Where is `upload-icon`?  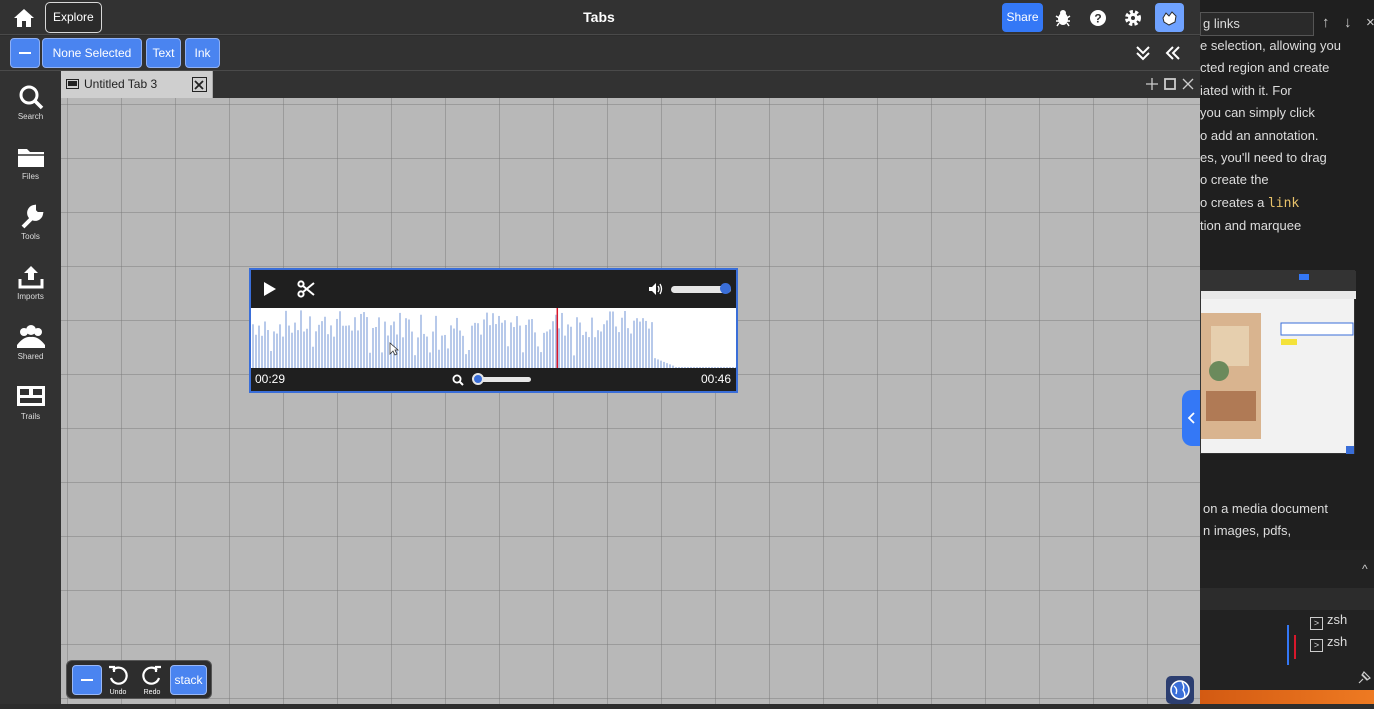
upload-icon is located at coordinates (30, 277).